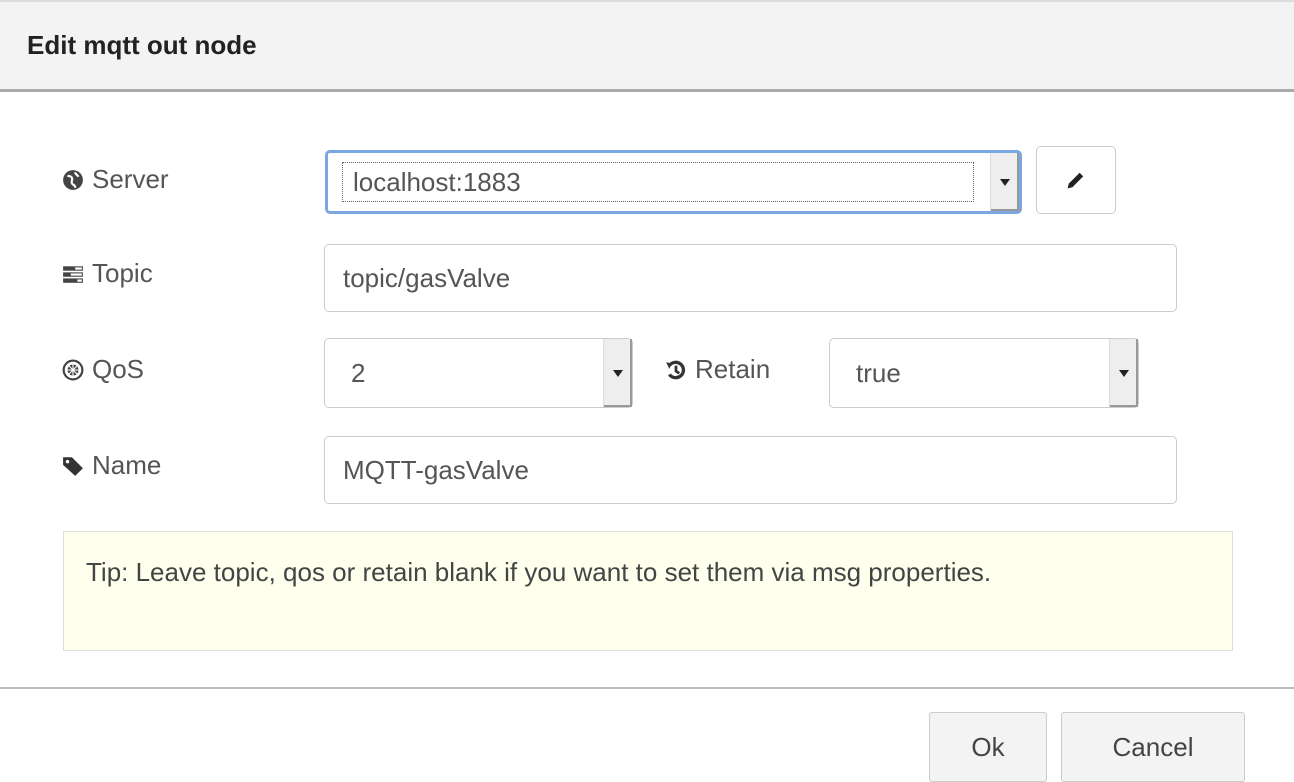 The width and height of the screenshot is (1294, 782). Describe the element at coordinates (717, 369) in the screenshot. I see `retain-label: Retain` at that location.